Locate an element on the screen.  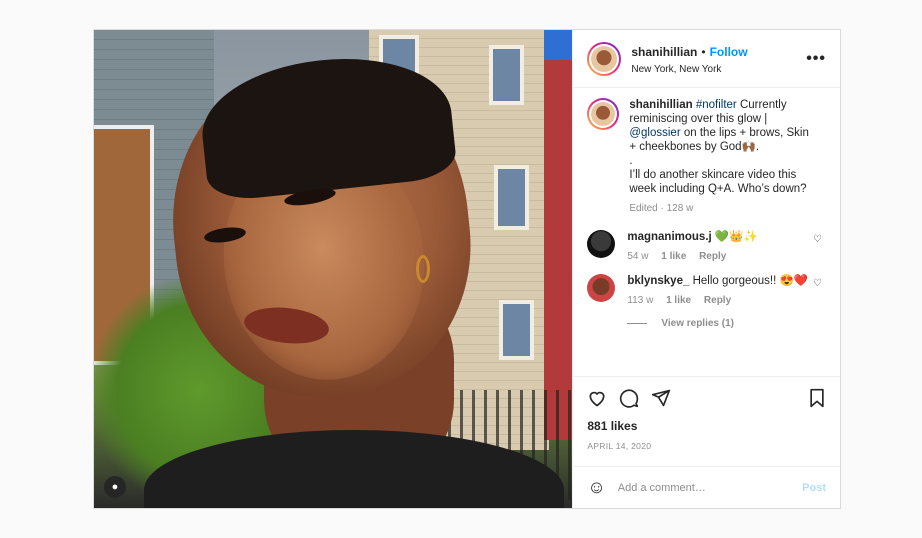
add-comment-bar: ☺ Post is located at coordinates (706, 487).